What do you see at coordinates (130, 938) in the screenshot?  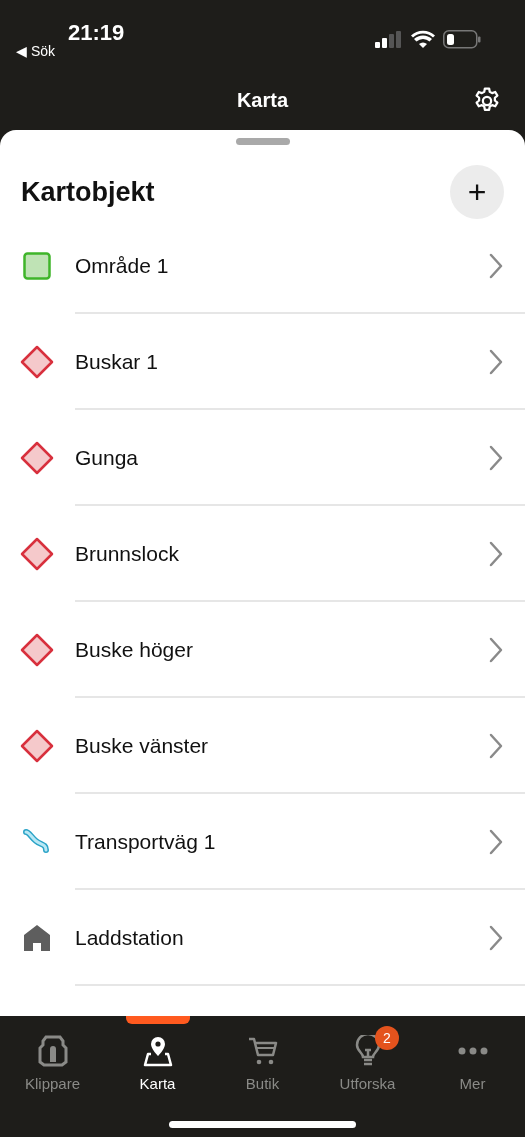 I see `item-label: Laddstation` at bounding box center [130, 938].